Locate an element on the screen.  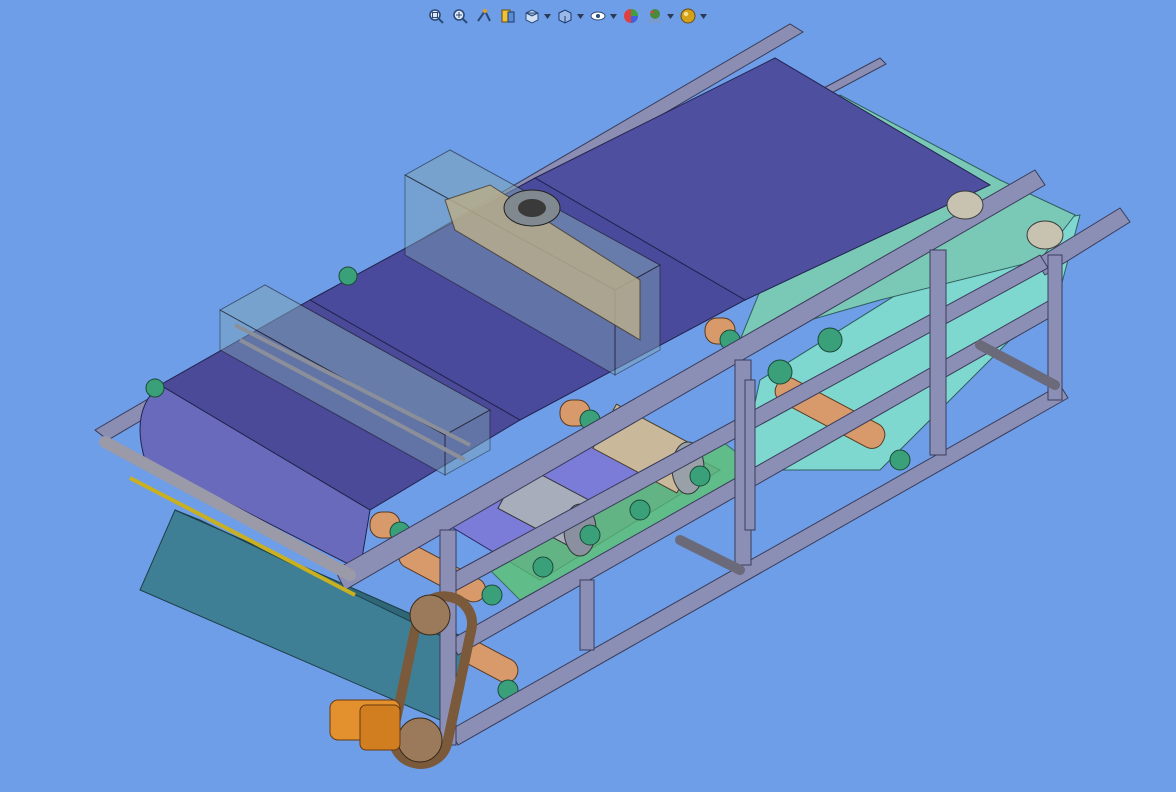
section-view-icon is located at coordinates (508, 16).